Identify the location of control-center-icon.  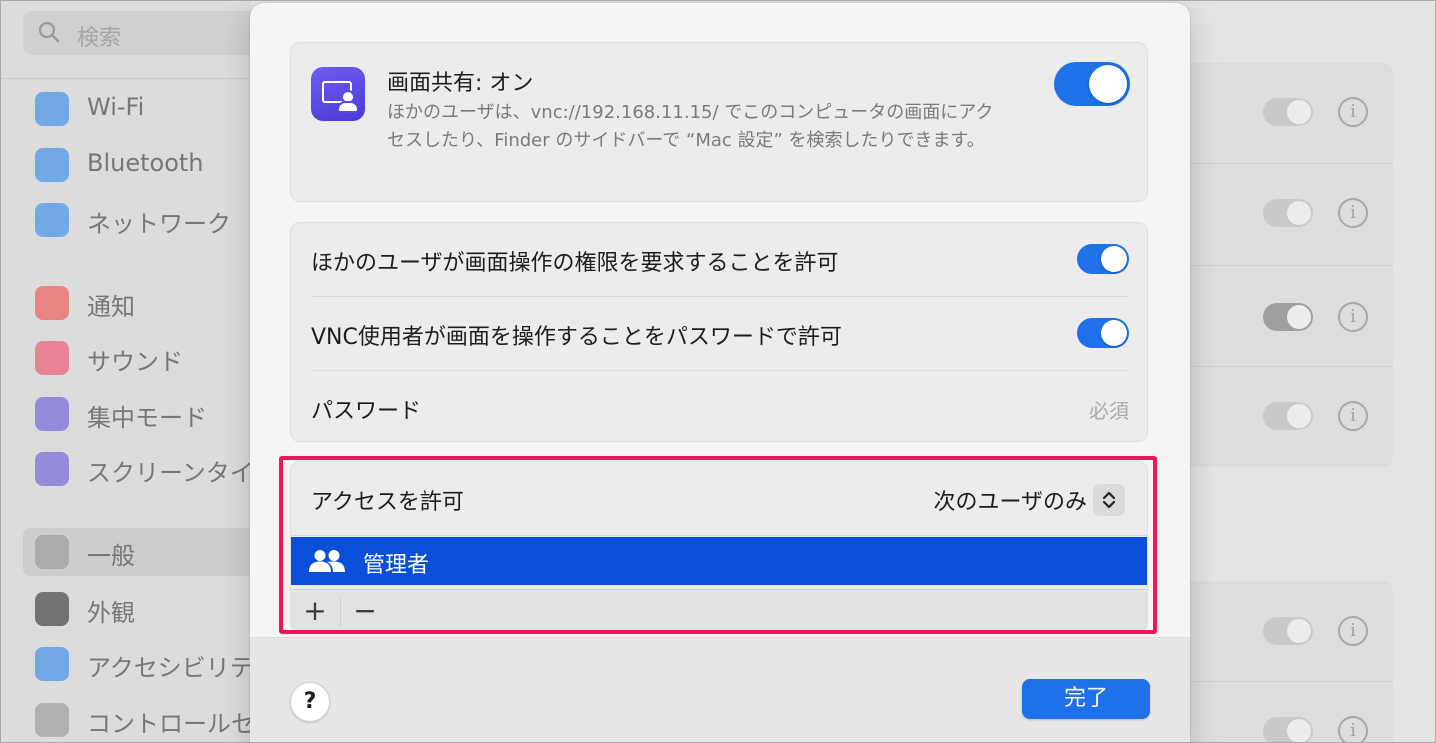
(52, 720).